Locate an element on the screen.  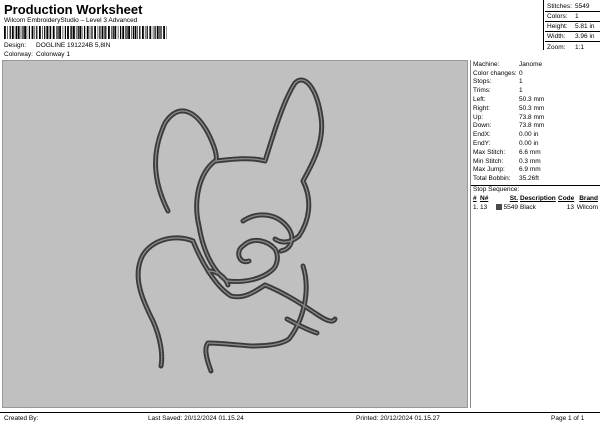
stat-label: Colors: is located at coordinates (557, 16).